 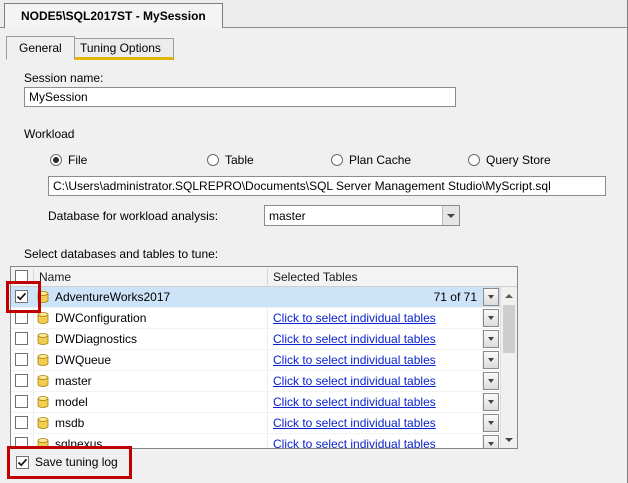 What do you see at coordinates (327, 186) in the screenshot?
I see `workload-file-path-input` at bounding box center [327, 186].